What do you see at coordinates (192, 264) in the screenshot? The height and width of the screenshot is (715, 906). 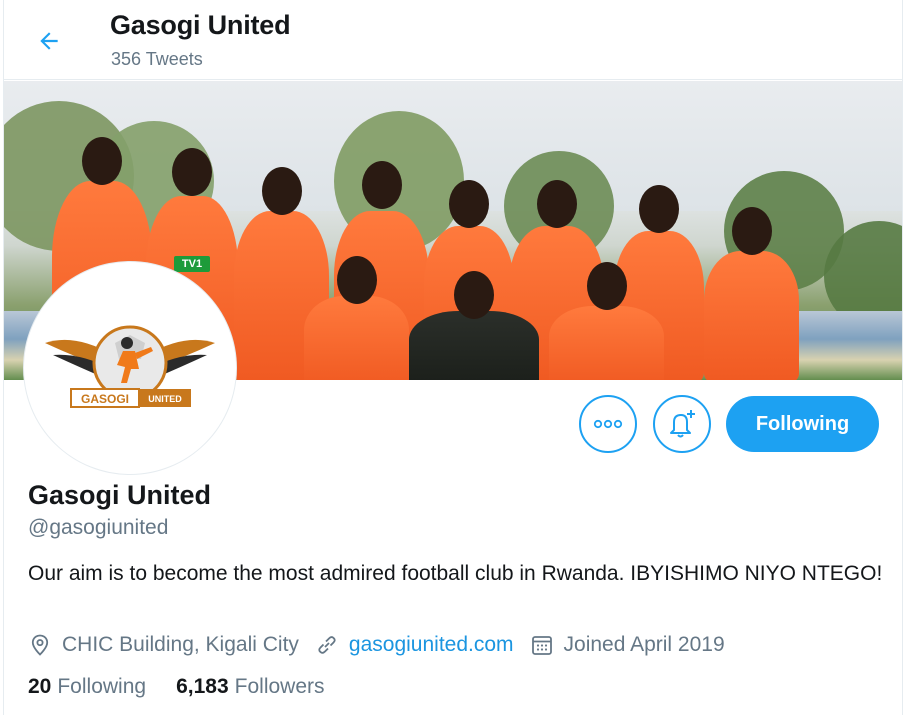 I see `banner-kit-sponsor: TV1` at bounding box center [192, 264].